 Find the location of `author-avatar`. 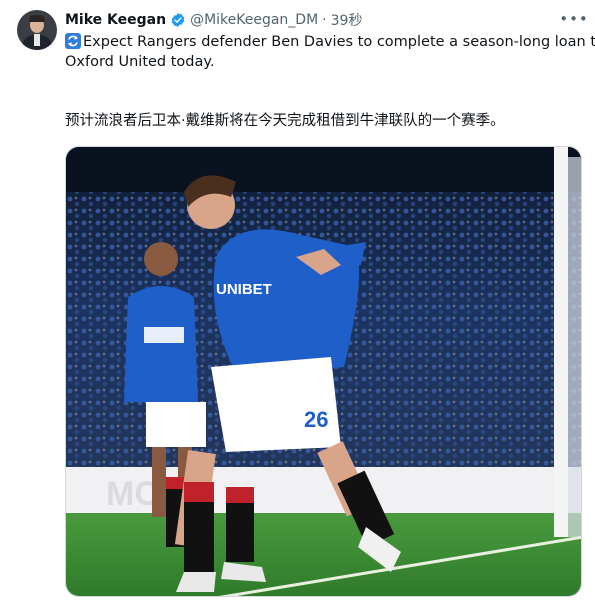

author-avatar is located at coordinates (37, 30).